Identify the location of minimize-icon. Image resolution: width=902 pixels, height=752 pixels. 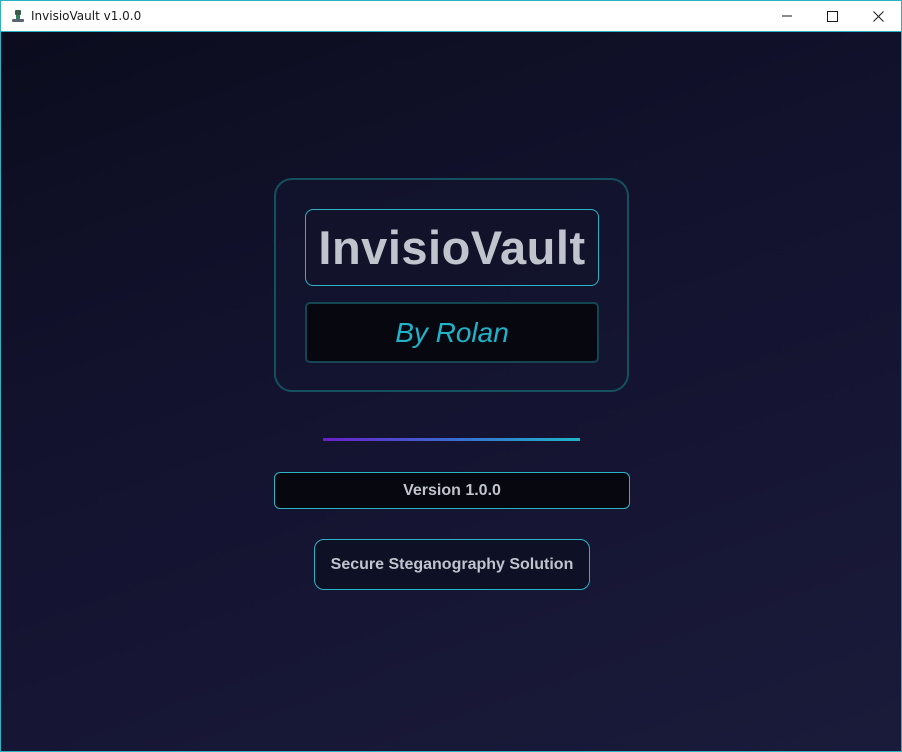
(787, 16).